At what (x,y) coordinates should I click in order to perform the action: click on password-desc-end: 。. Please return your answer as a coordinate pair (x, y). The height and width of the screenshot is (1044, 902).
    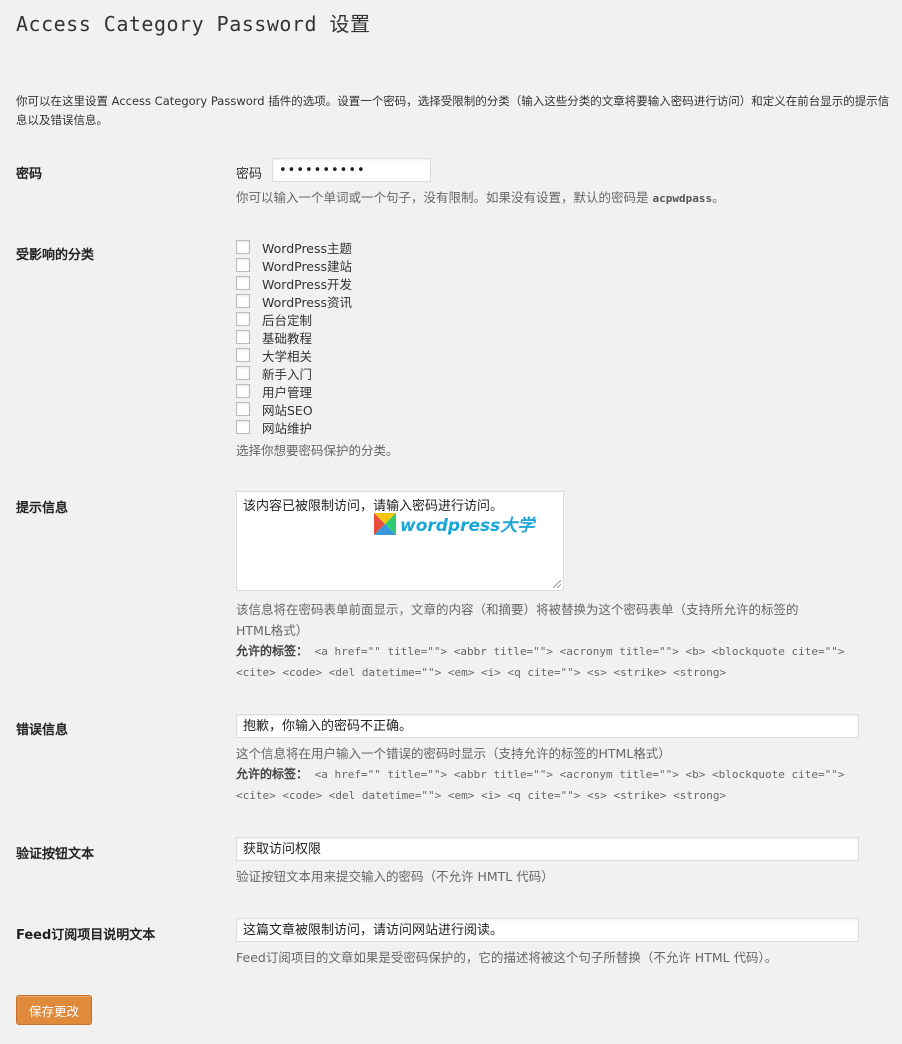
    Looking at the image, I should click on (718, 197).